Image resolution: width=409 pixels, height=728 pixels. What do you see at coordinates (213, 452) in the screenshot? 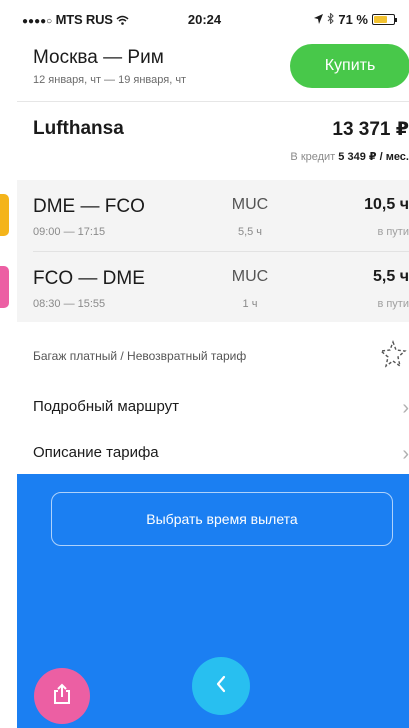
I see `tariff-description-item: Описание тарифа ›` at bounding box center [213, 452].